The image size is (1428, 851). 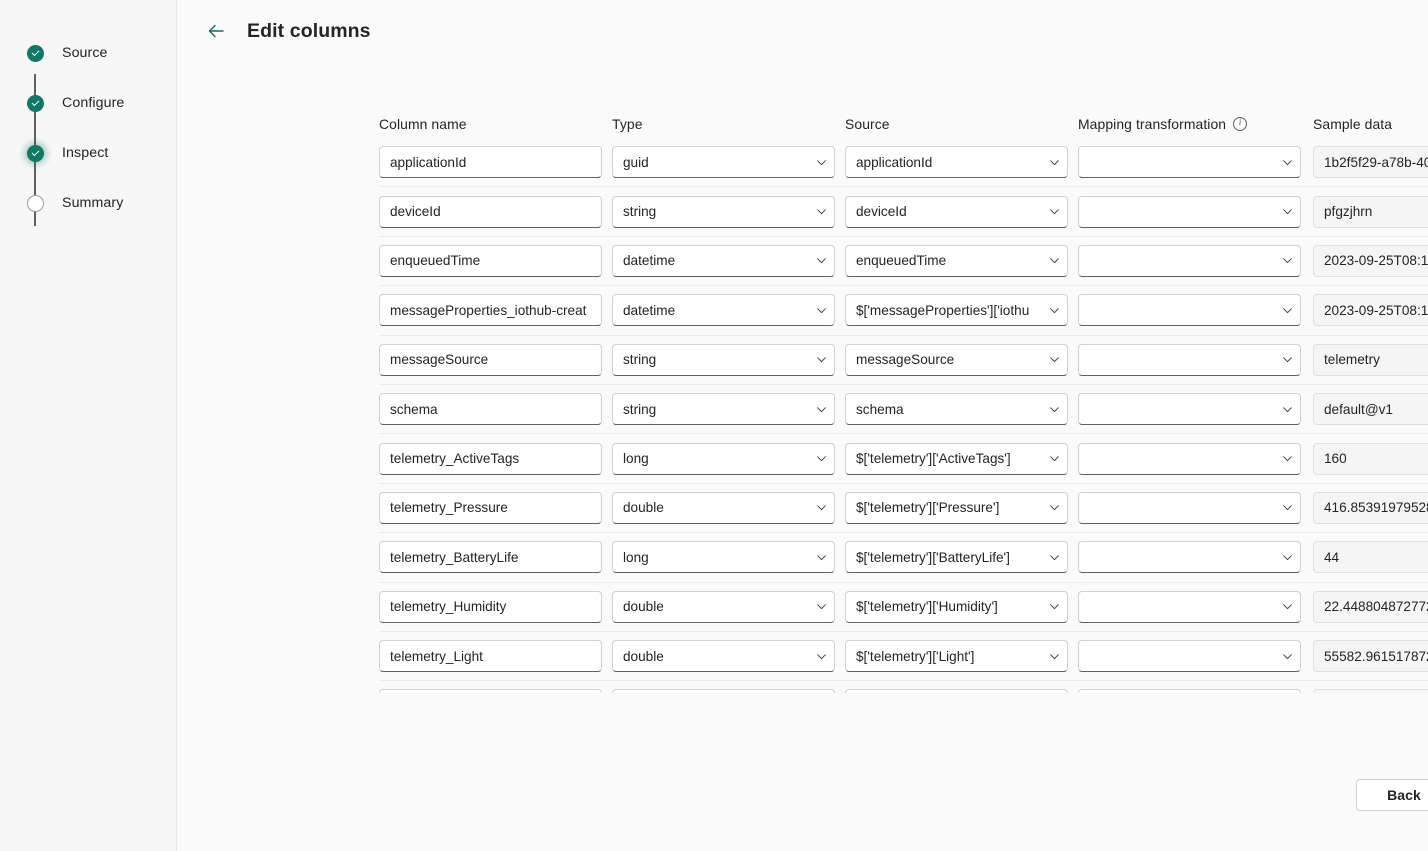 I want to click on source-select: applicationId, so click(x=956, y=162).